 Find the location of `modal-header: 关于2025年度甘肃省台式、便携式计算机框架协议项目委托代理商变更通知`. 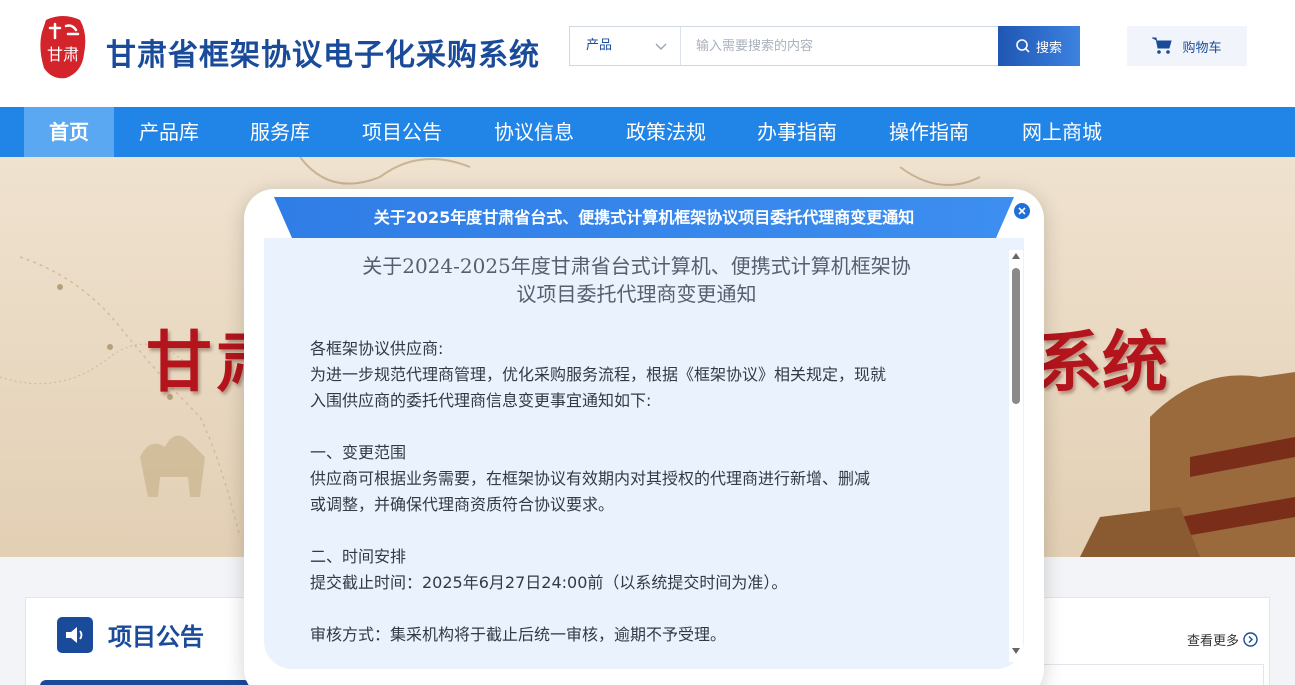

modal-header: 关于2025年度甘肃省台式、便携式计算机框架协议项目委托代理商变更通知 is located at coordinates (644, 217).